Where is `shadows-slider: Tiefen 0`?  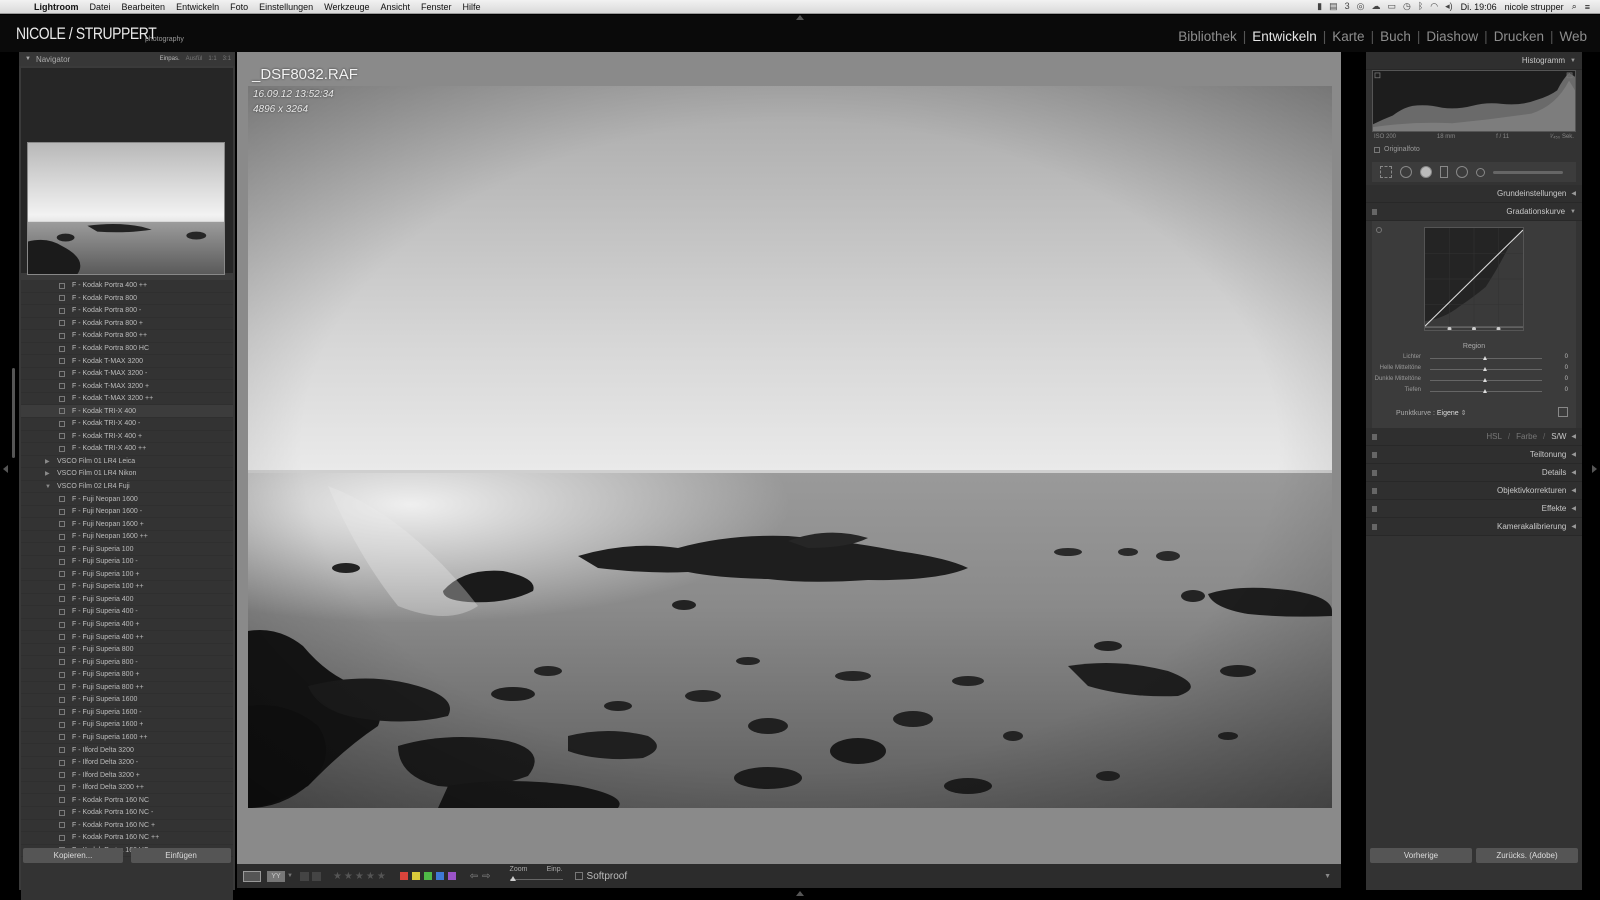 shadows-slider: Tiefen 0 is located at coordinates (1474, 391).